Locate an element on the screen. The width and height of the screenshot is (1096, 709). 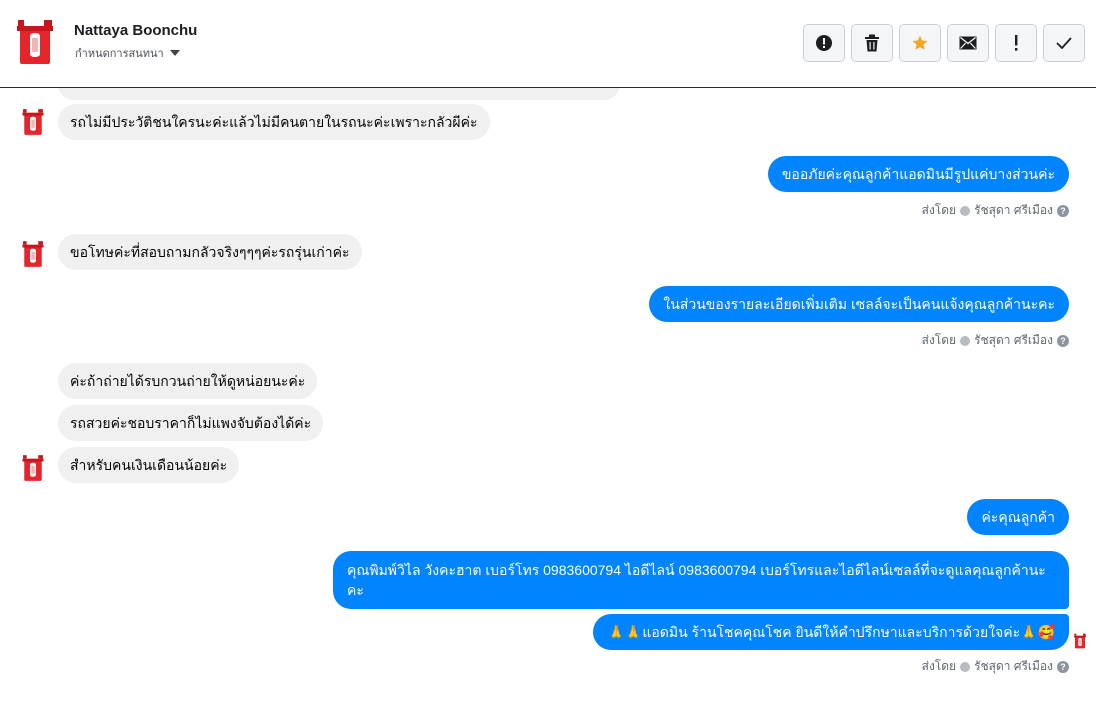
page-avatar is located at coordinates (35, 42).